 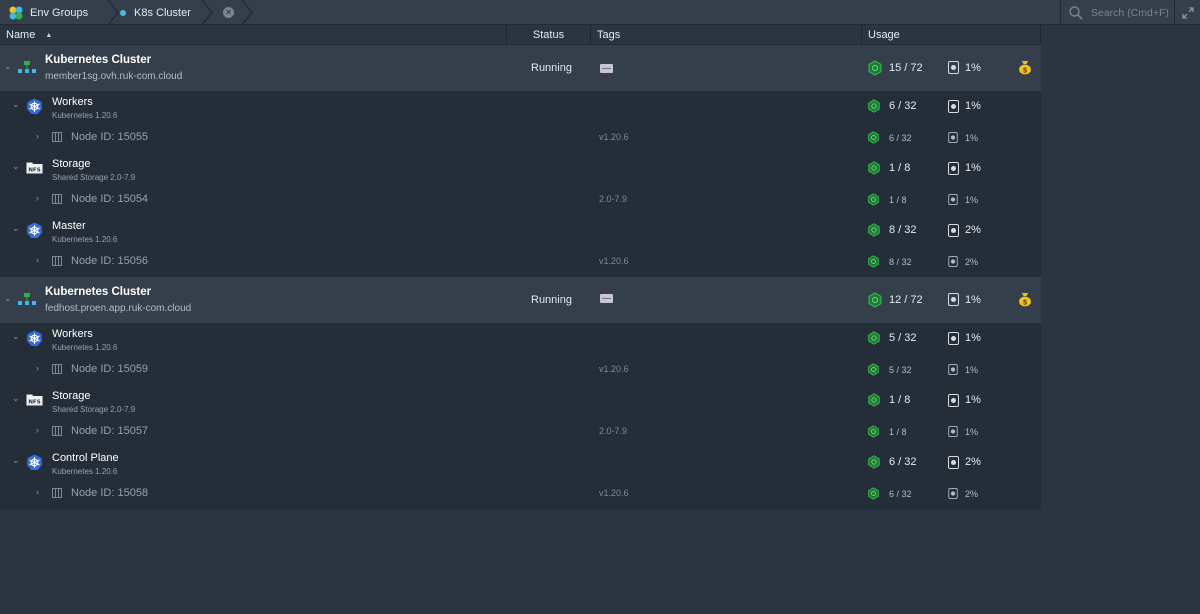 What do you see at coordinates (118, 308) in the screenshot?
I see `environment-domain: fedhost.proen.app.ruk-com.cloud` at bounding box center [118, 308].